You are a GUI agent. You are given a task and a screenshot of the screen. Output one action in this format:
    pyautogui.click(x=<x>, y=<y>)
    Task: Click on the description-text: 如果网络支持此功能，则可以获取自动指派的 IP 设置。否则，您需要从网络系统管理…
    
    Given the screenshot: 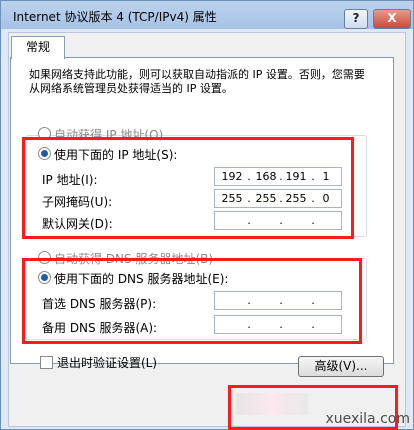 What is the action you would take?
    pyautogui.click(x=197, y=81)
    